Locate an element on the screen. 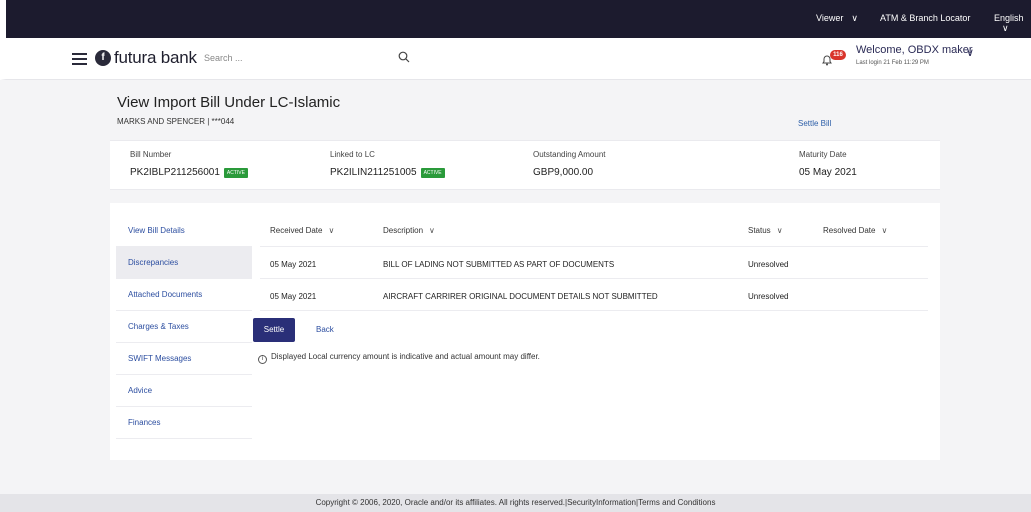 The height and width of the screenshot is (512, 1031). sidebar-item-attached-documents: Attached Documents is located at coordinates (184, 295).